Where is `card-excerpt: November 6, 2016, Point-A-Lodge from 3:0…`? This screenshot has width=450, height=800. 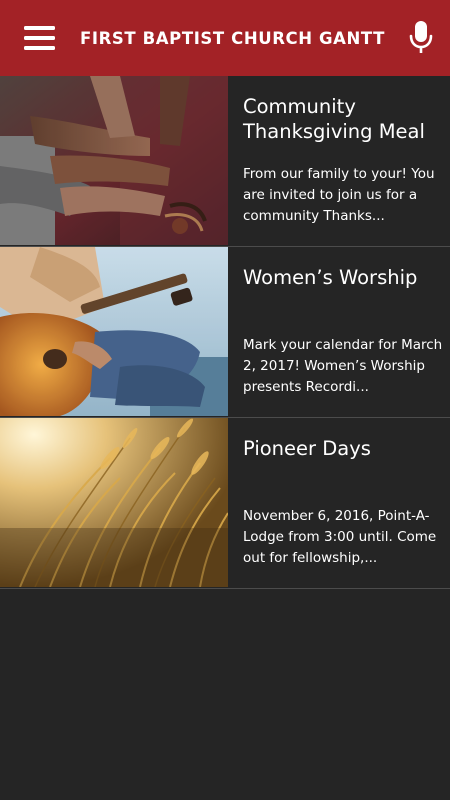 card-excerpt: November 6, 2016, Point-A-Lodge from 3:0… is located at coordinates (340, 537).